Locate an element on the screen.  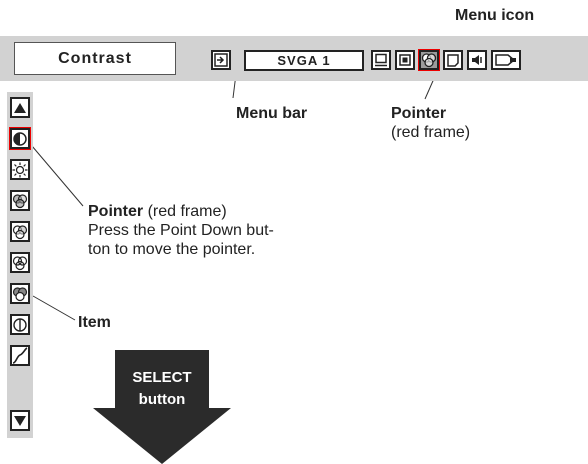
item-label: Item is located at coordinates (94, 322).